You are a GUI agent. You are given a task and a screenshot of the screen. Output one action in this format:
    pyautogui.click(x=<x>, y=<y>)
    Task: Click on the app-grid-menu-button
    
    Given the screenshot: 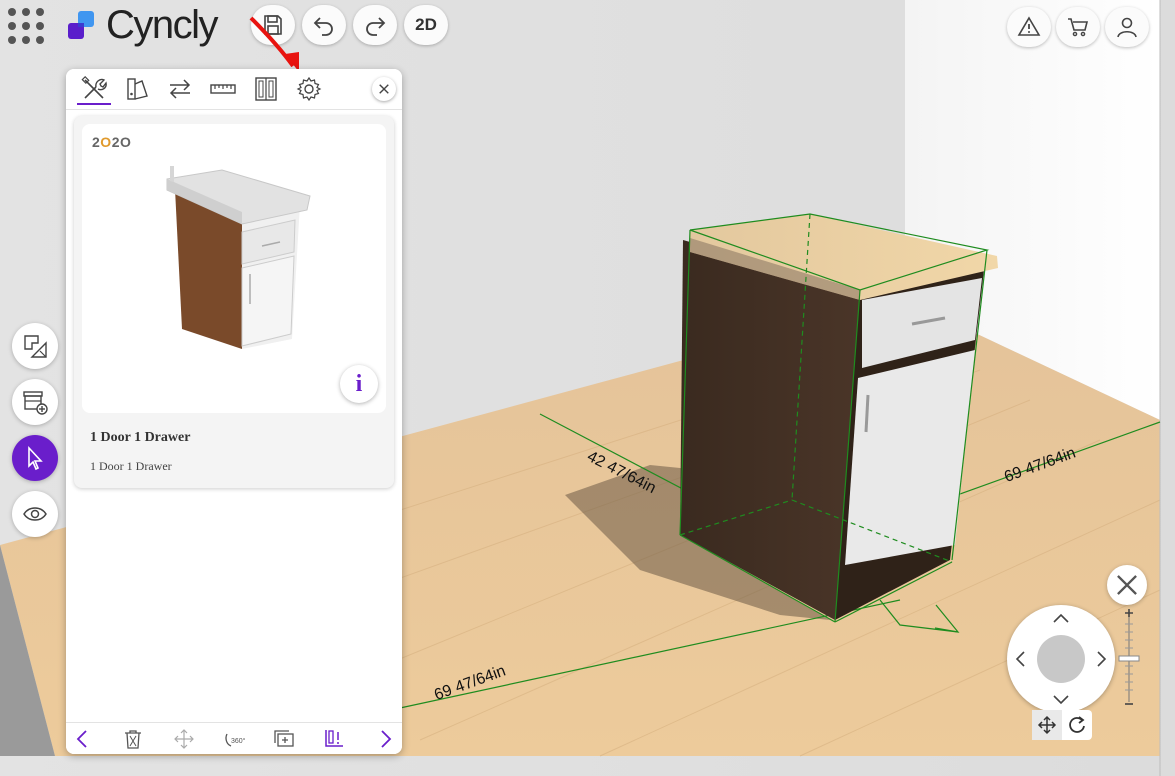 What is the action you would take?
    pyautogui.click(x=26, y=26)
    